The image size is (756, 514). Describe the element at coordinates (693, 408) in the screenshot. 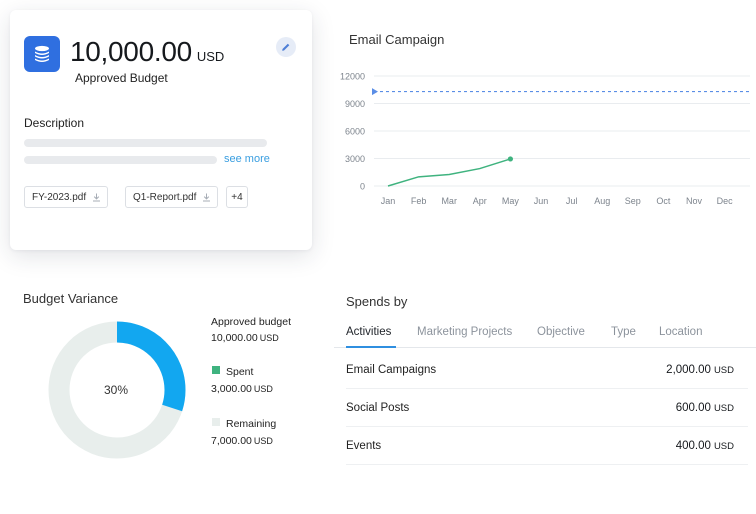

I see `row-amount: 600.00` at that location.